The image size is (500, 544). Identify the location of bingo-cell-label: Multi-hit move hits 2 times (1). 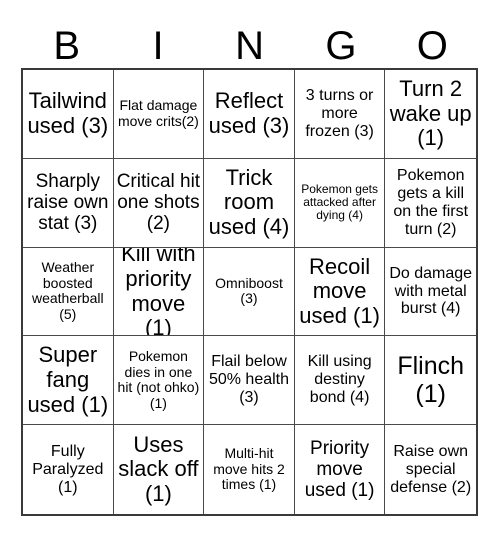
(249, 469).